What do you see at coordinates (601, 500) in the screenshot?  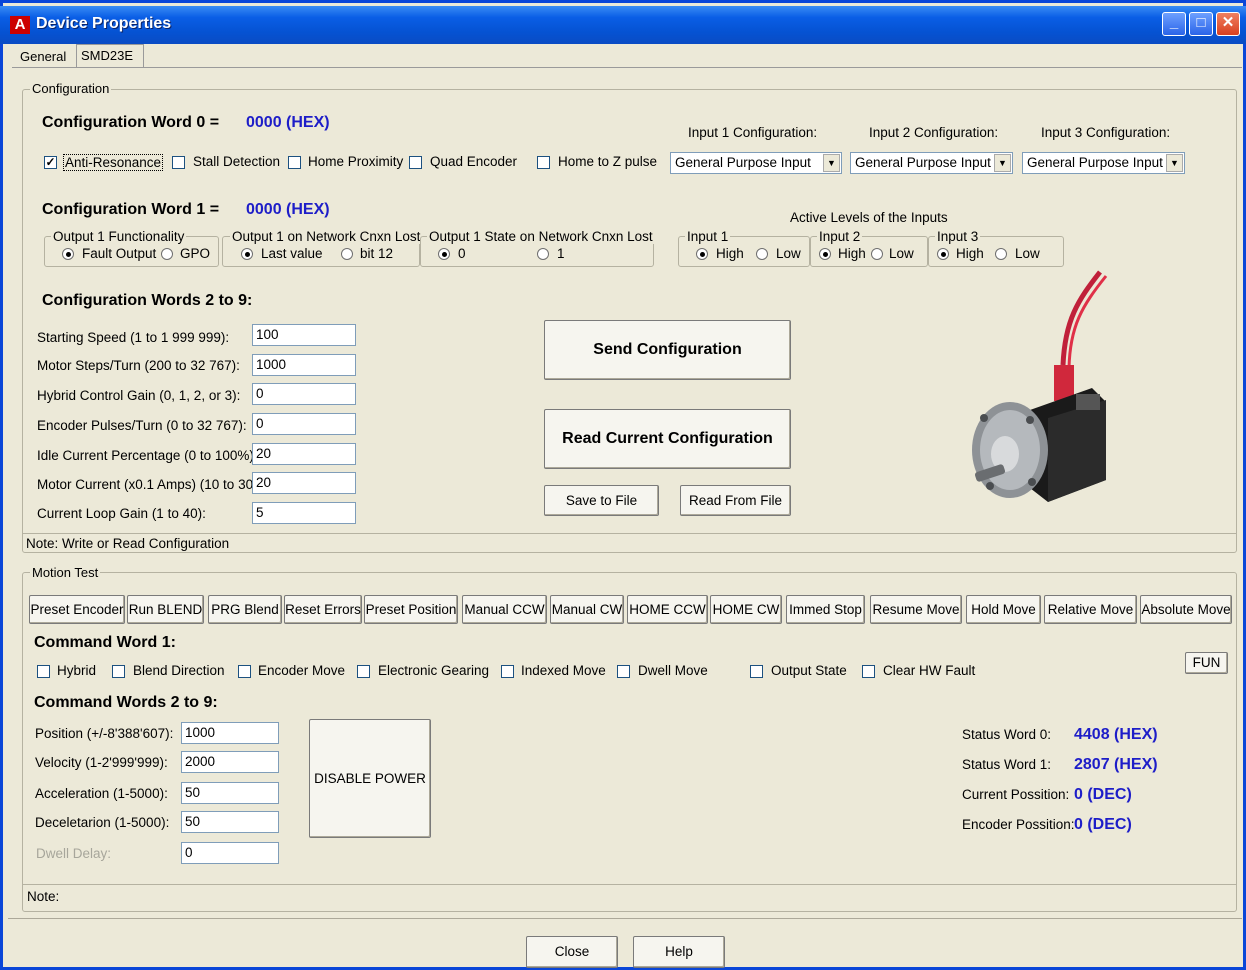 I see `save-to-file-button: Save to File` at bounding box center [601, 500].